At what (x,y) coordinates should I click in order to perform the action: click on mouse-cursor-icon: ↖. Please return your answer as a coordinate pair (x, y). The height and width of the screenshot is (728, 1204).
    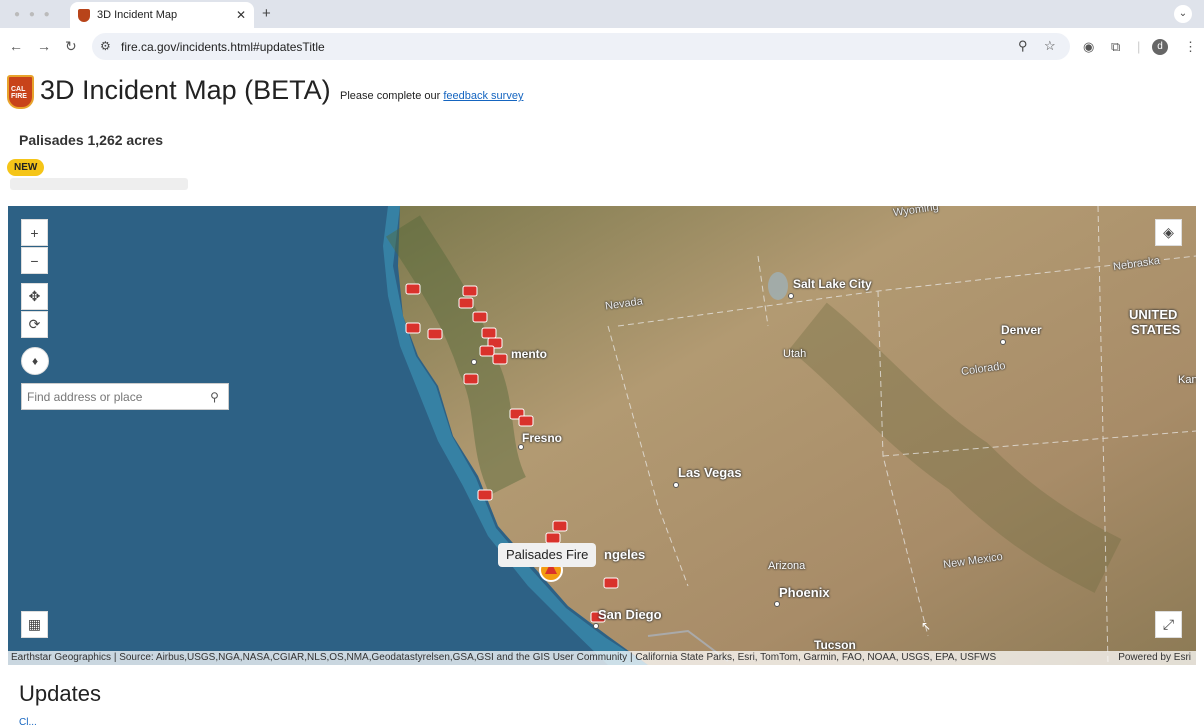
    Looking at the image, I should click on (926, 626).